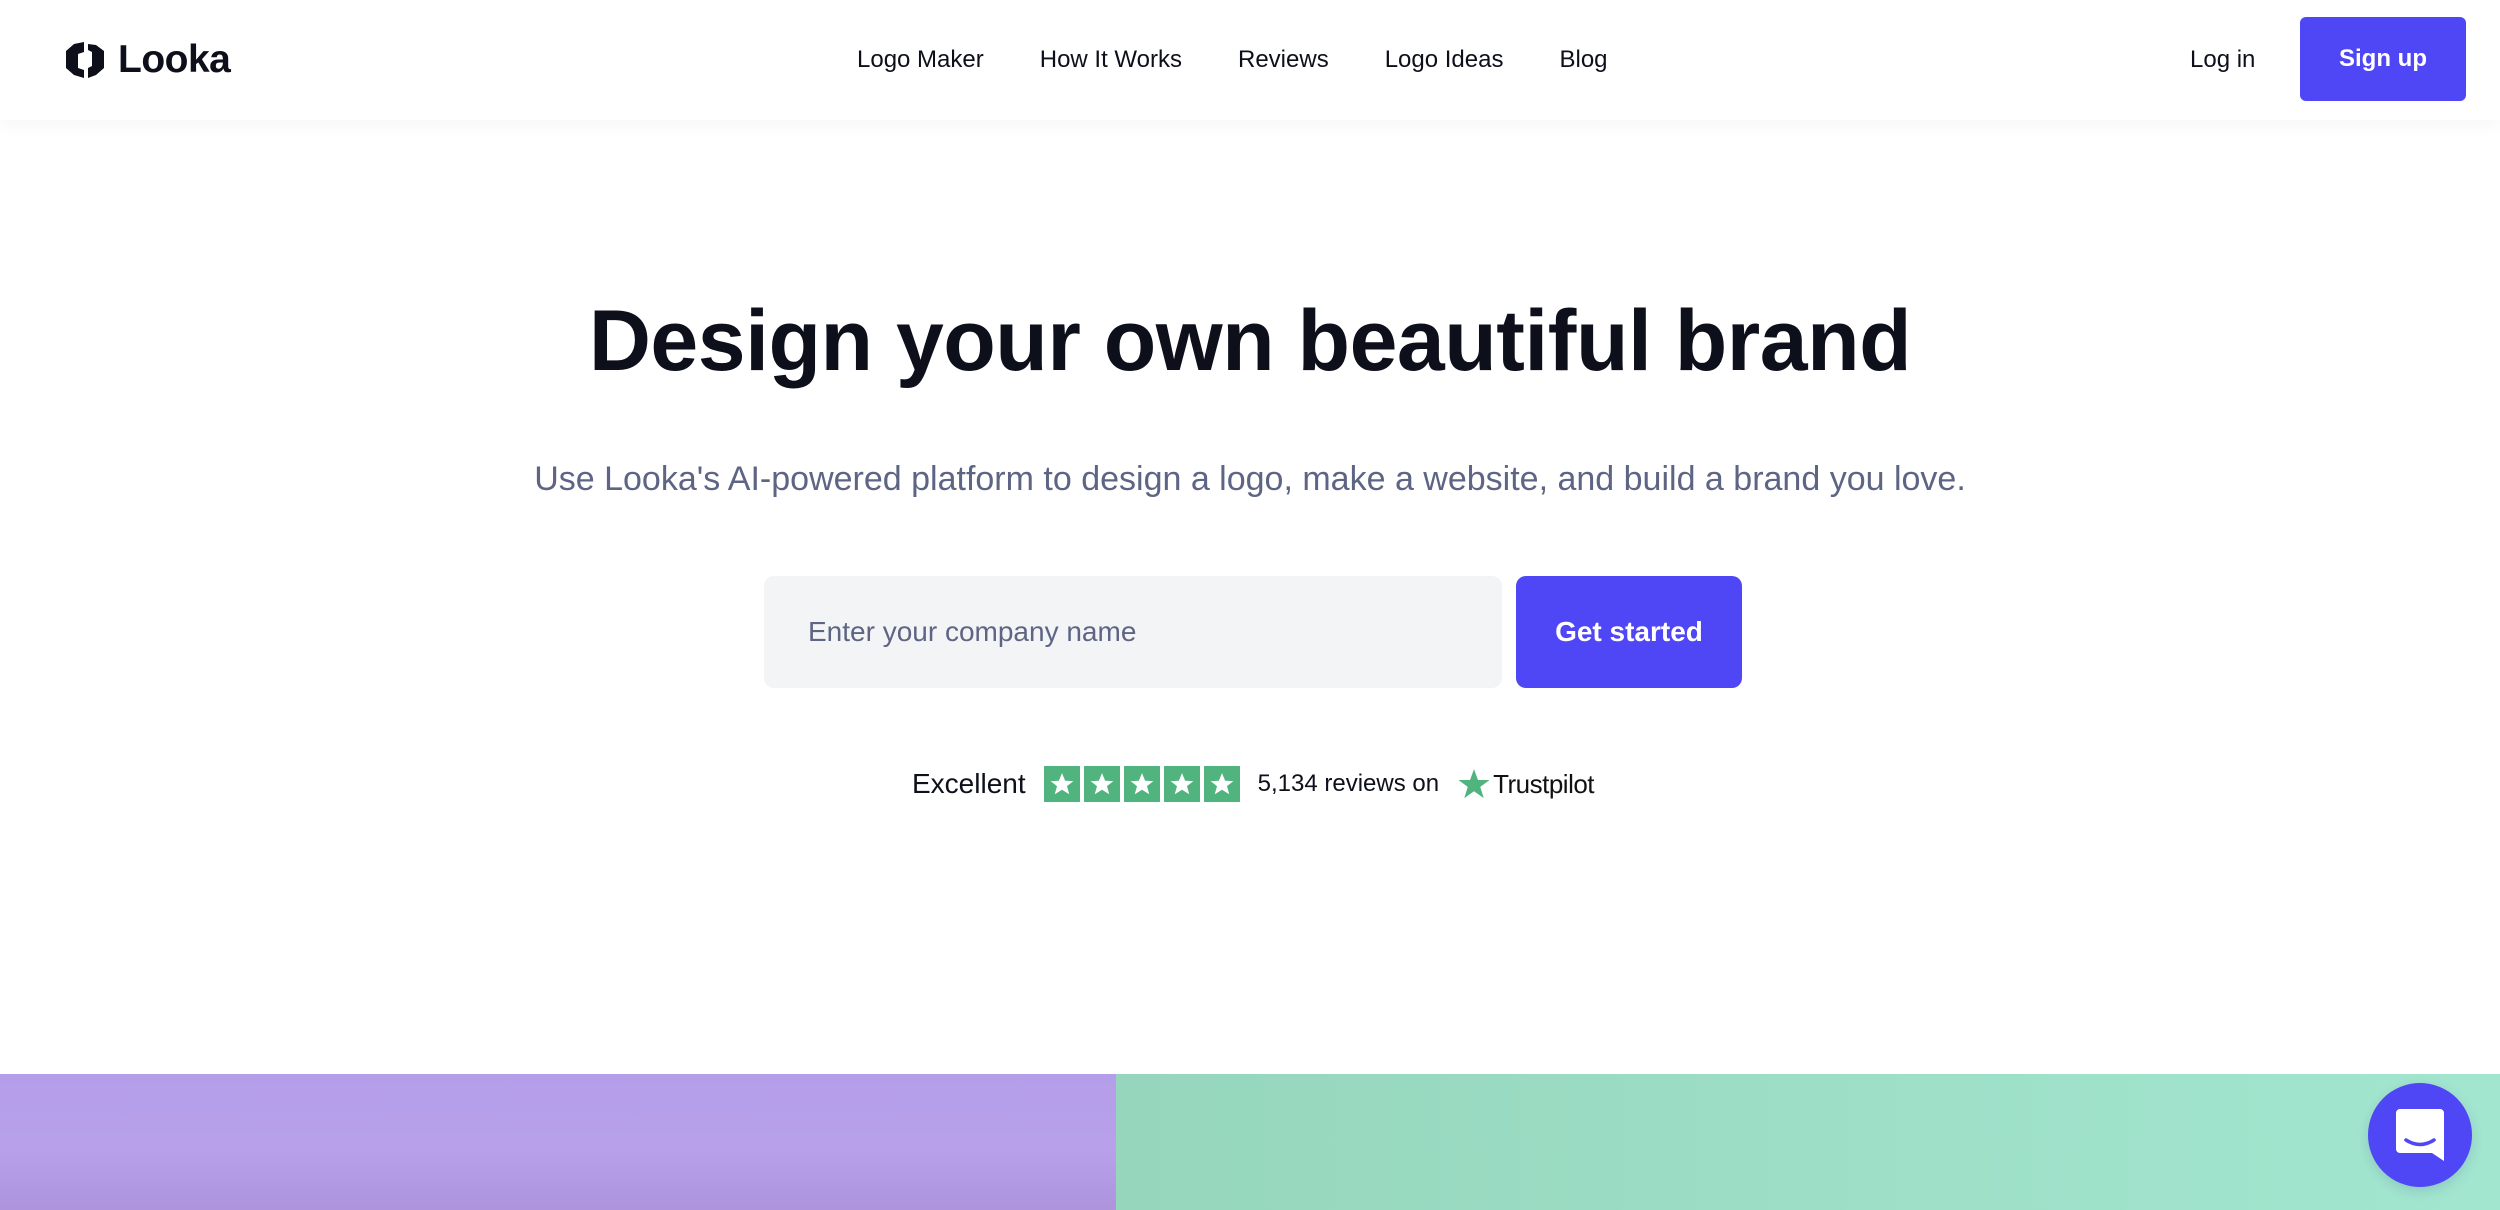  I want to click on star-rating, so click(1141, 784).